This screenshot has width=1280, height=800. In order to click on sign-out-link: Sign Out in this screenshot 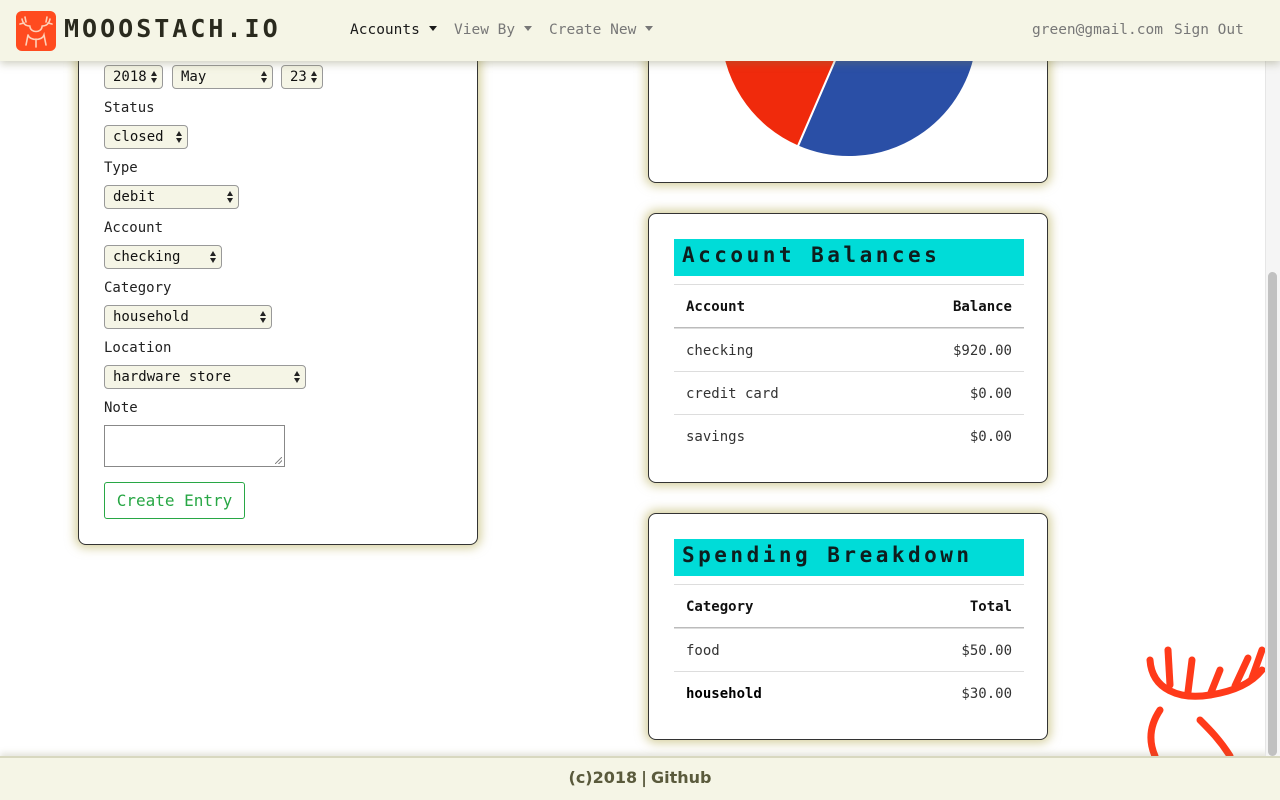, I will do `click(1209, 30)`.